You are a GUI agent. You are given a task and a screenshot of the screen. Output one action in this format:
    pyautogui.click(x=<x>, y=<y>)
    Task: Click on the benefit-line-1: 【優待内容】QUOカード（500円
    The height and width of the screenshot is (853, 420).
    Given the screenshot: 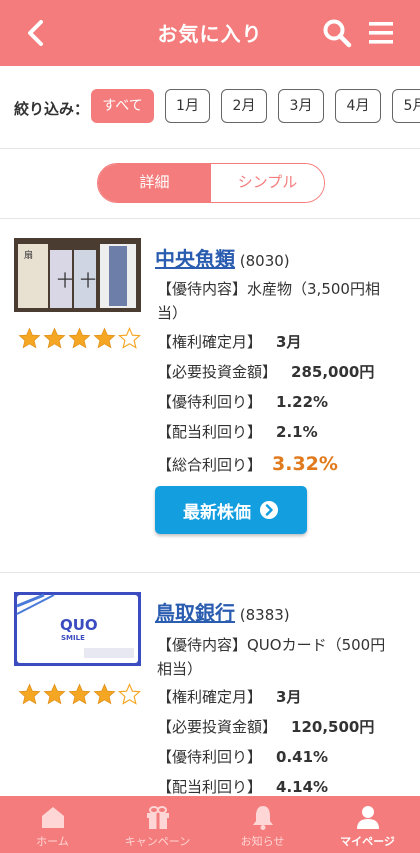 What is the action you would take?
    pyautogui.click(x=271, y=645)
    